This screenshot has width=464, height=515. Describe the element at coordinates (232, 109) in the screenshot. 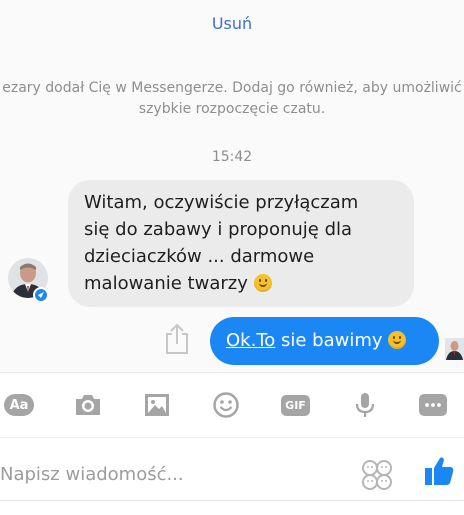

I see `notice-line-2: szybkie rozpoczęcie czatu.` at that location.